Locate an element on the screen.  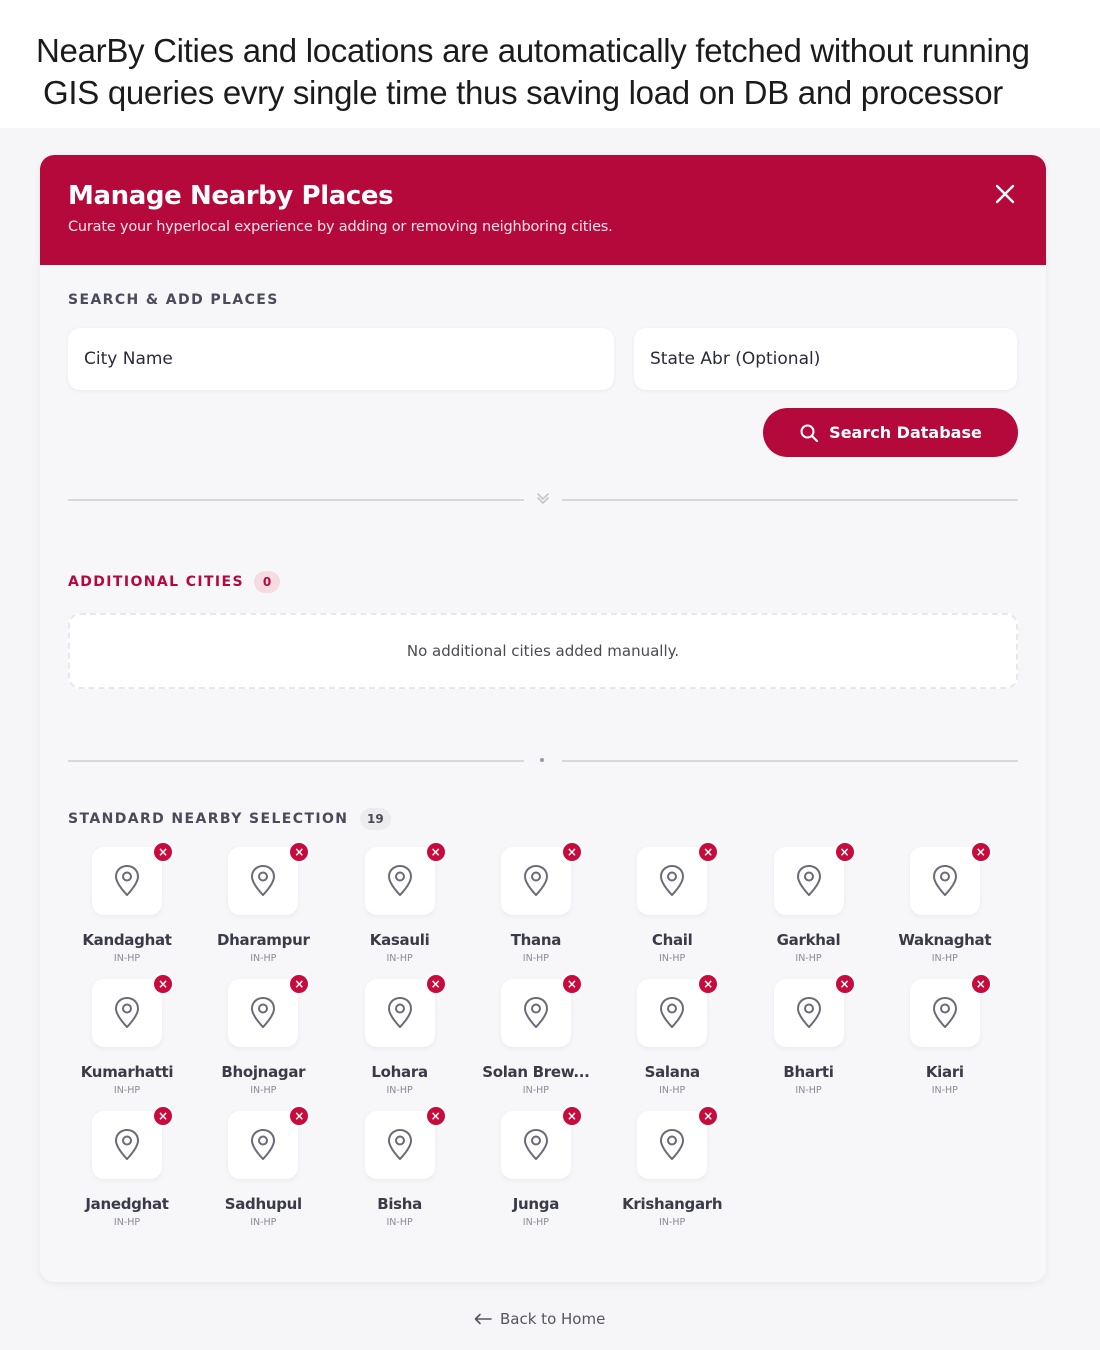
city-name: Garkhal is located at coordinates (808, 940).